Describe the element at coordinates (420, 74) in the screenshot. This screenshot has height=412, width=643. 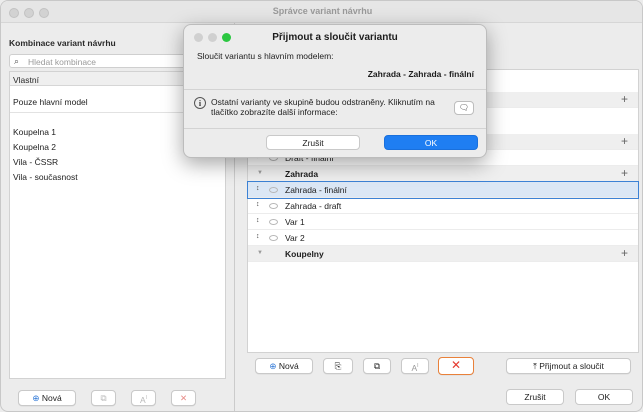
I see `dialog-variant-name: Zahrada - Zahrada - finální` at that location.